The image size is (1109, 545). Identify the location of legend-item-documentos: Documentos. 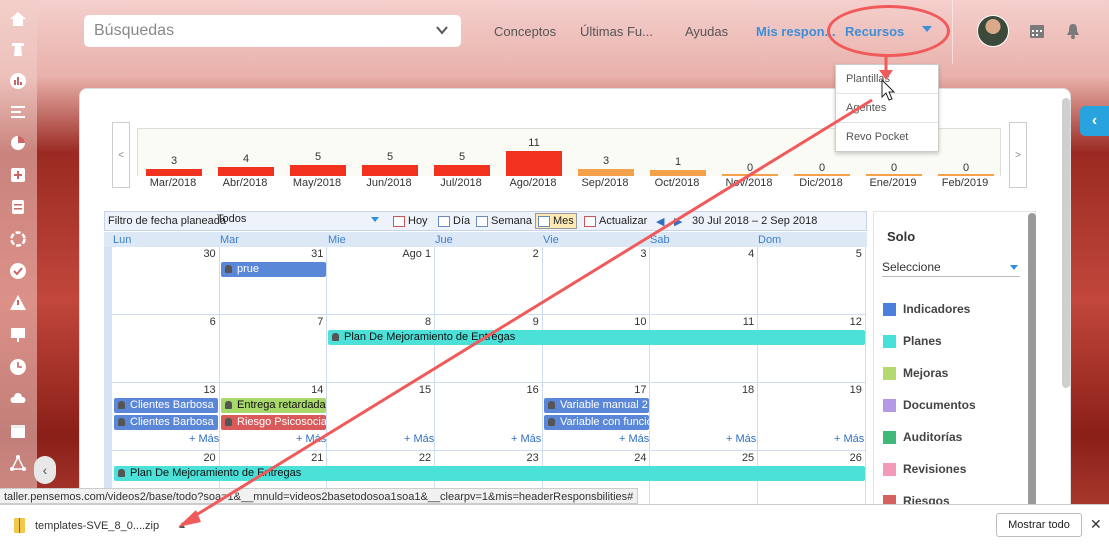
(929, 405).